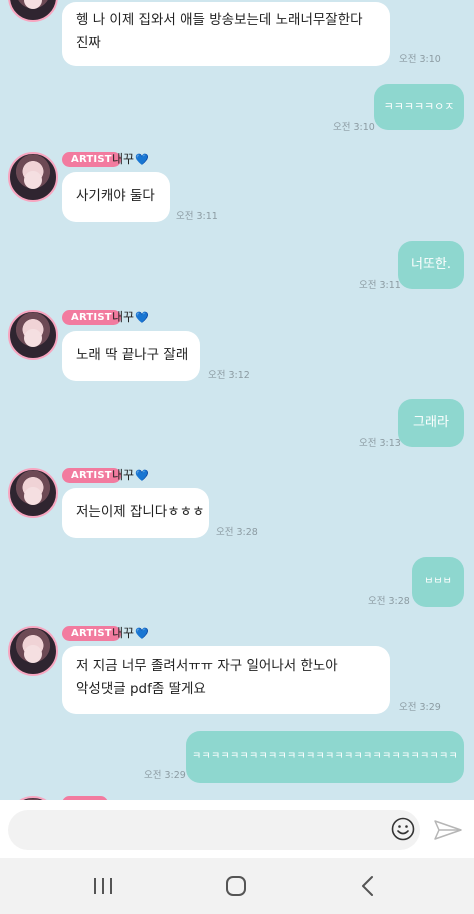 The width and height of the screenshot is (474, 914). What do you see at coordinates (116, 197) in the screenshot?
I see `incoming-message: 사기캐야 둘다` at bounding box center [116, 197].